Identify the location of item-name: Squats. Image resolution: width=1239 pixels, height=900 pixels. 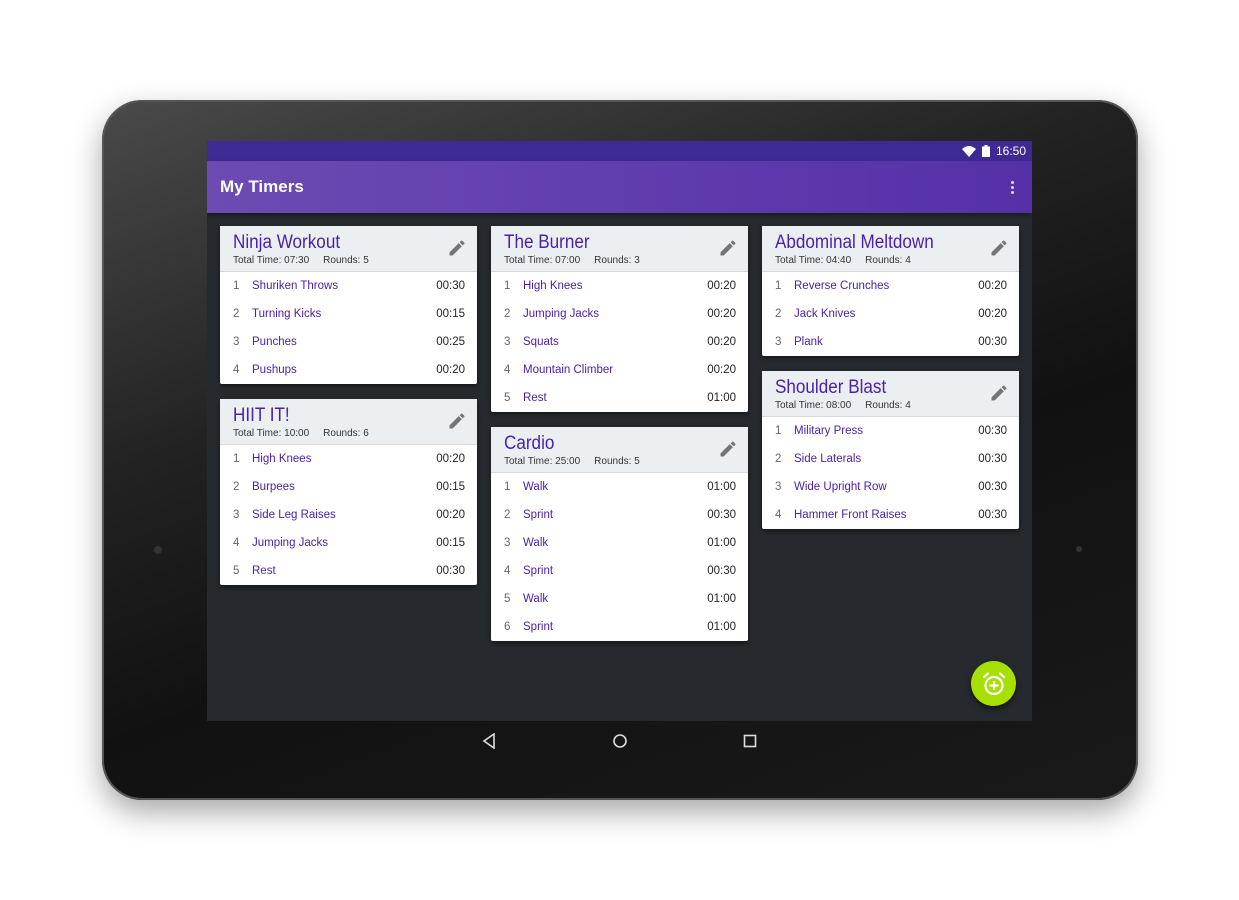
(541, 342).